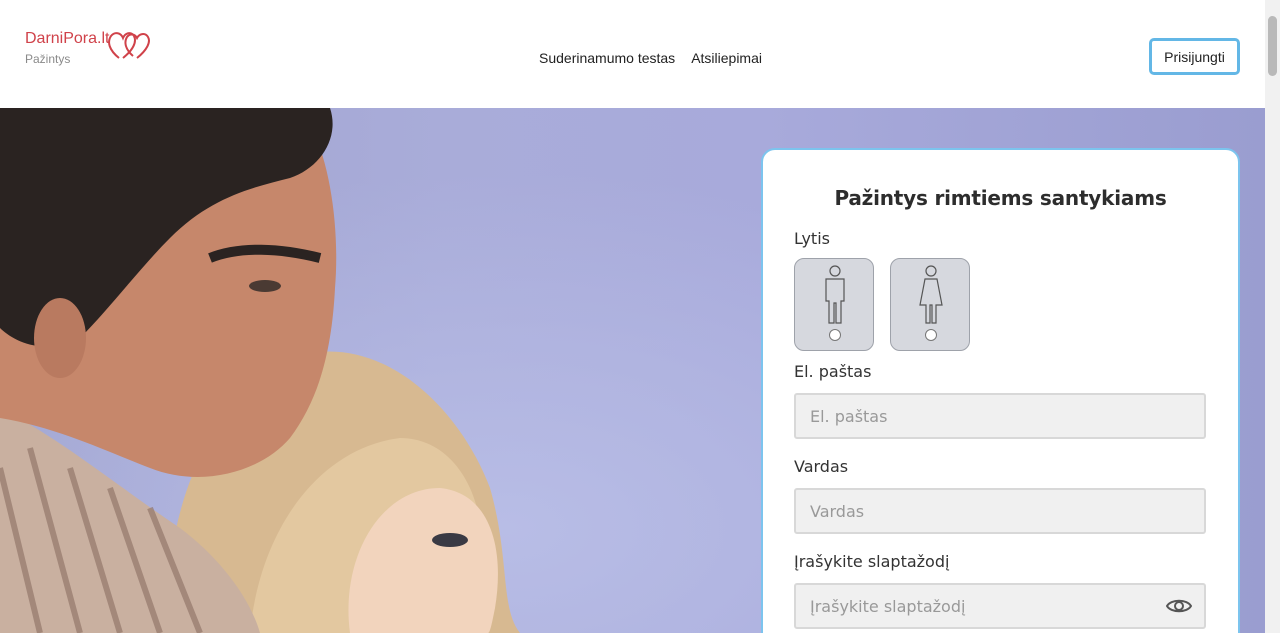  I want to click on gender-option-male, so click(834, 304).